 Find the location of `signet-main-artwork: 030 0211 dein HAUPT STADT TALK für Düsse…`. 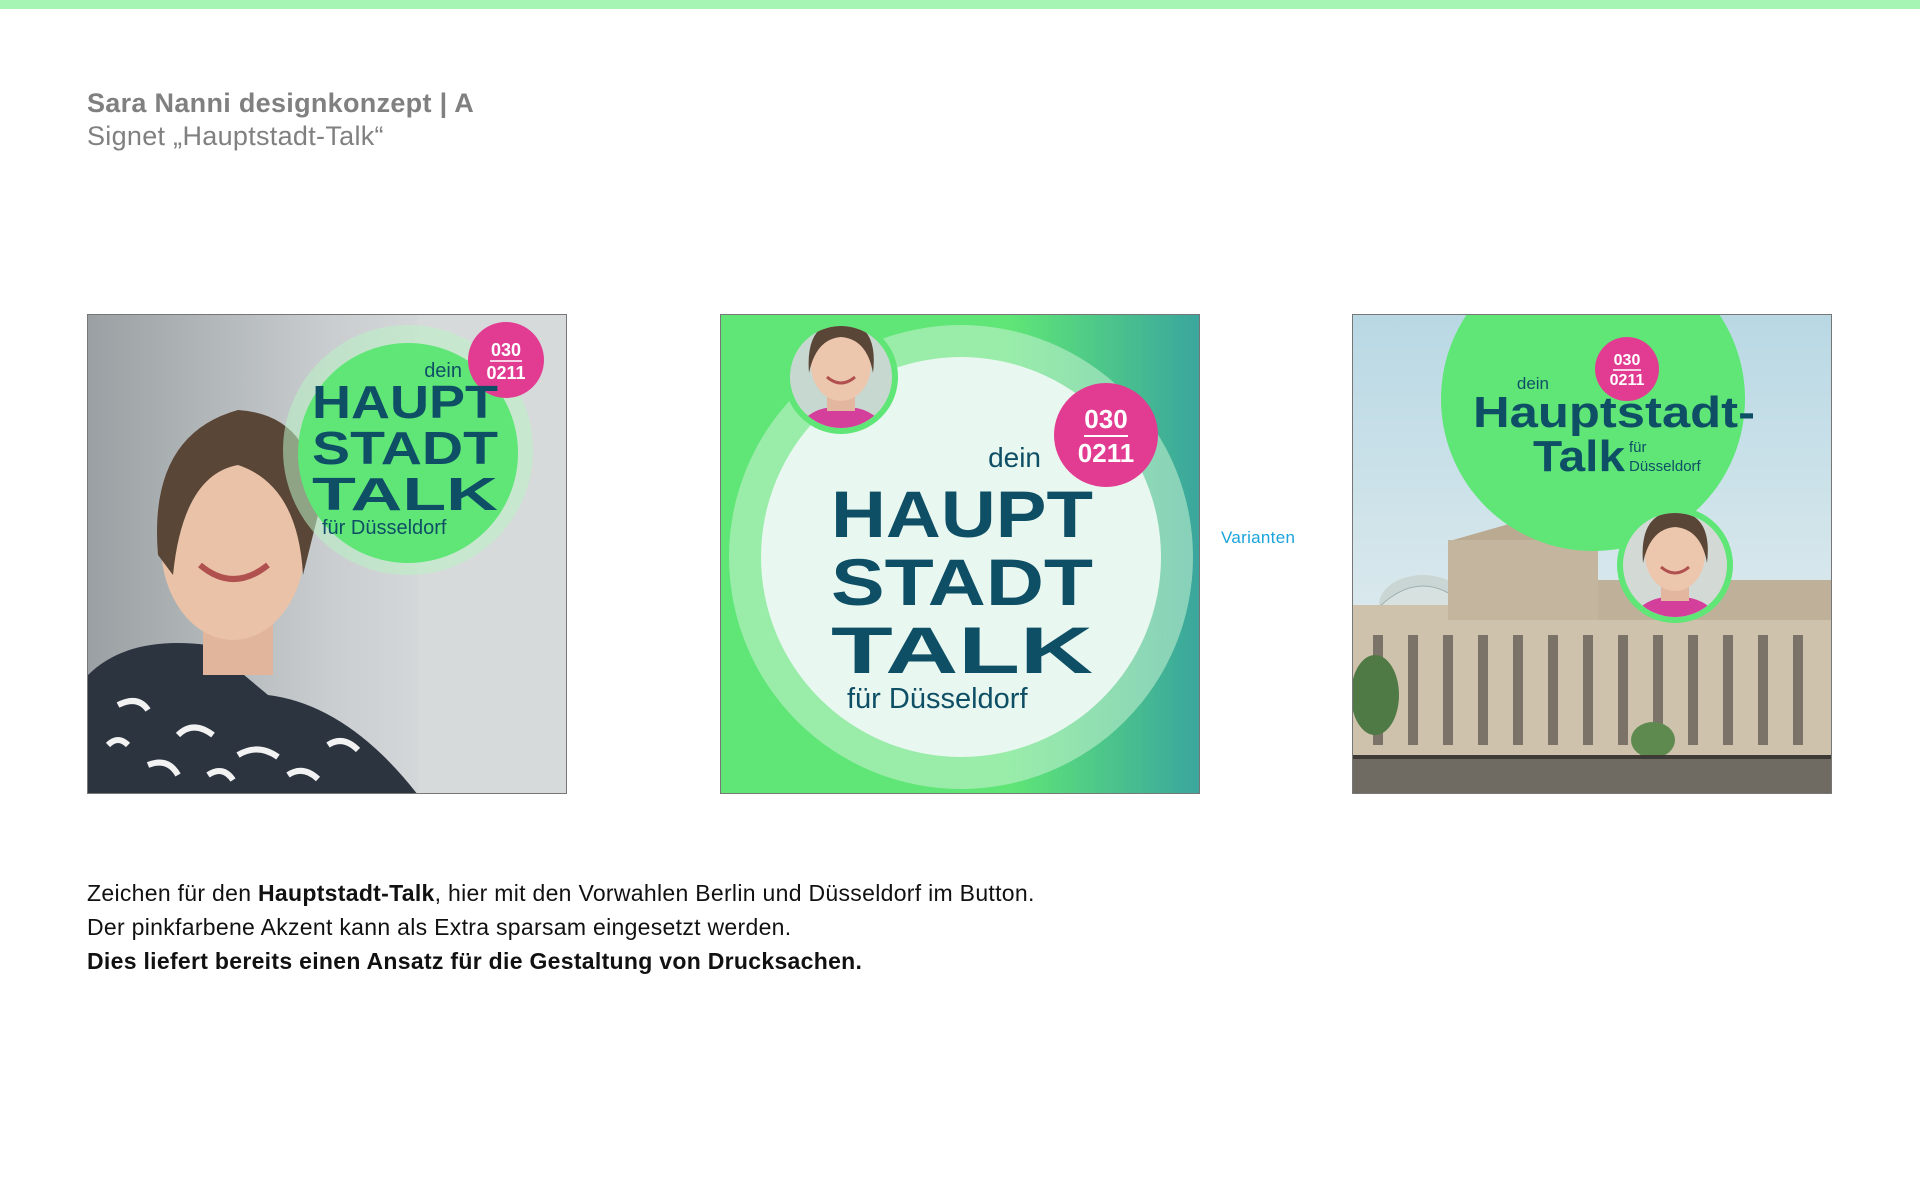

signet-main-artwork: 030 0211 dein HAUPT STADT TALK für Düsse… is located at coordinates (960, 554).